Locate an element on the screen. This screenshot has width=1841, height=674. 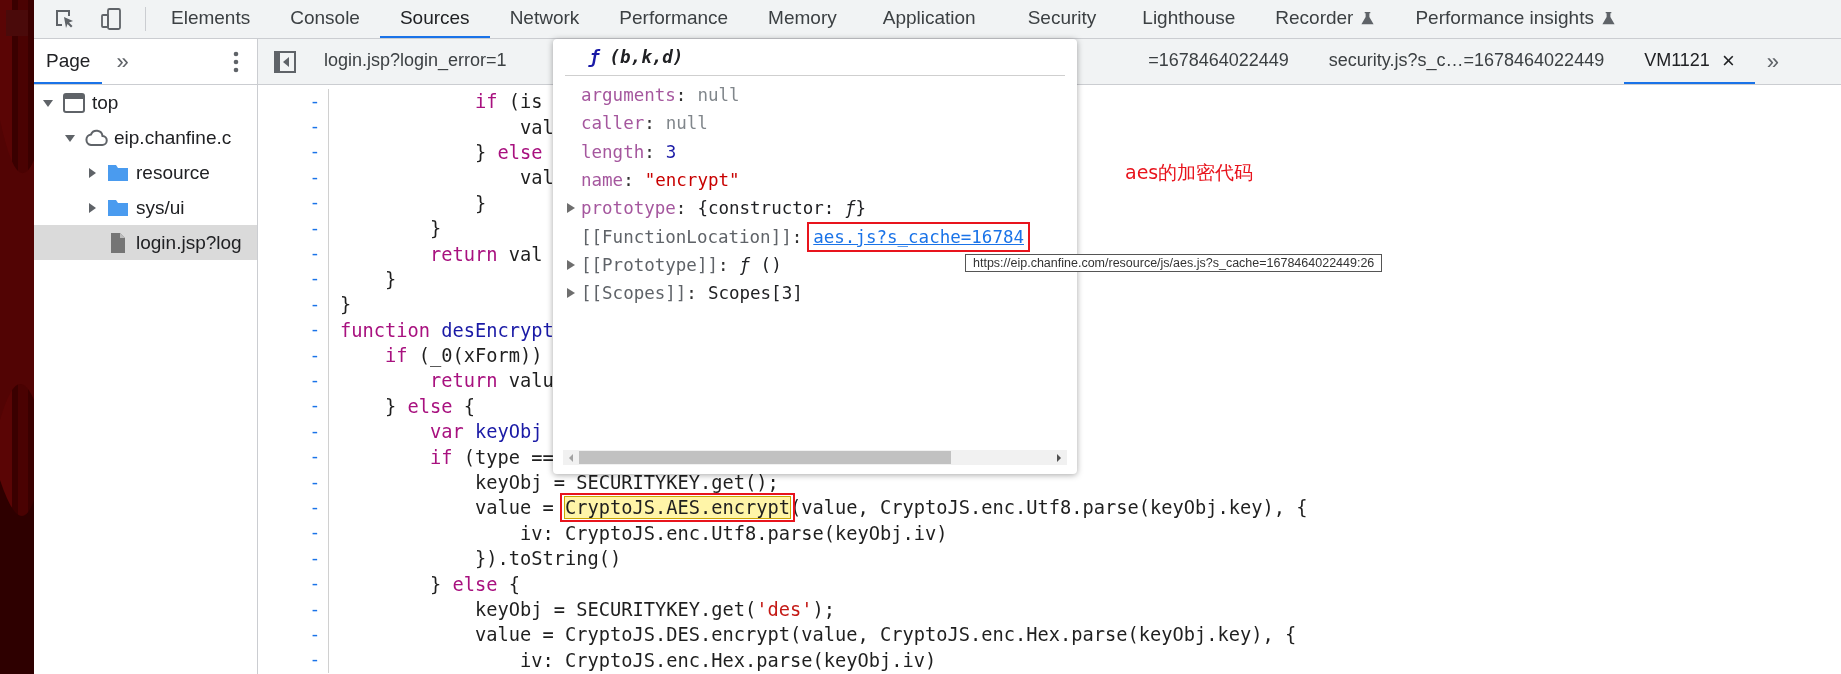
file-tab: security.js?s_c…=1678464022449 is located at coordinates (1466, 61).